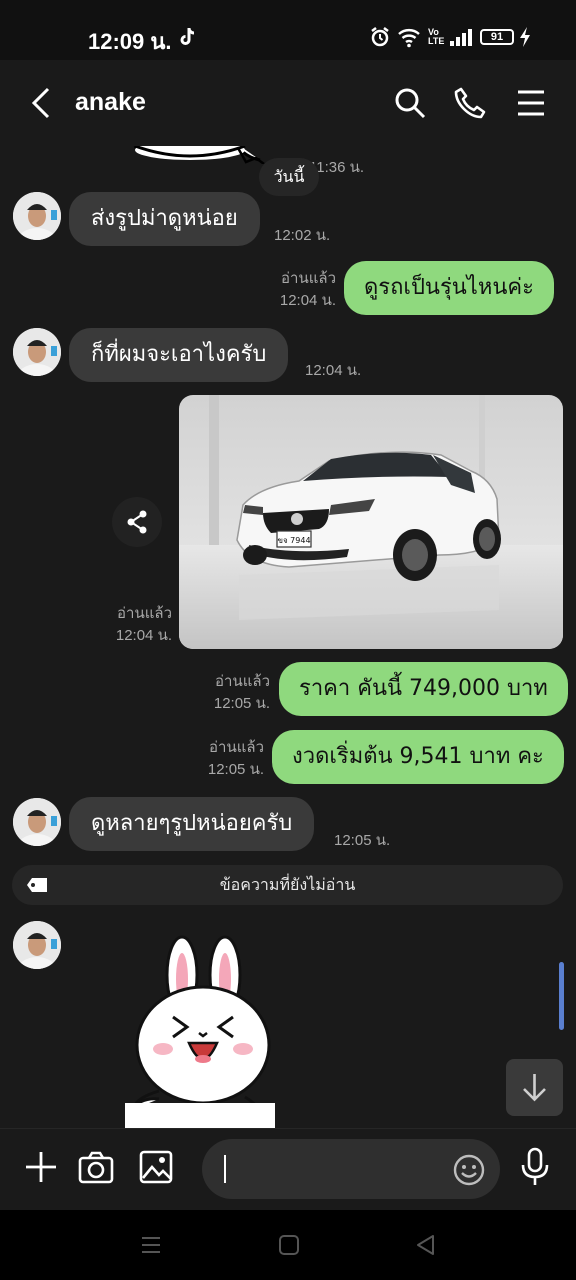 The image size is (576, 1280). Describe the element at coordinates (497, 37) in the screenshot. I see `battery-indicator: 91` at that location.